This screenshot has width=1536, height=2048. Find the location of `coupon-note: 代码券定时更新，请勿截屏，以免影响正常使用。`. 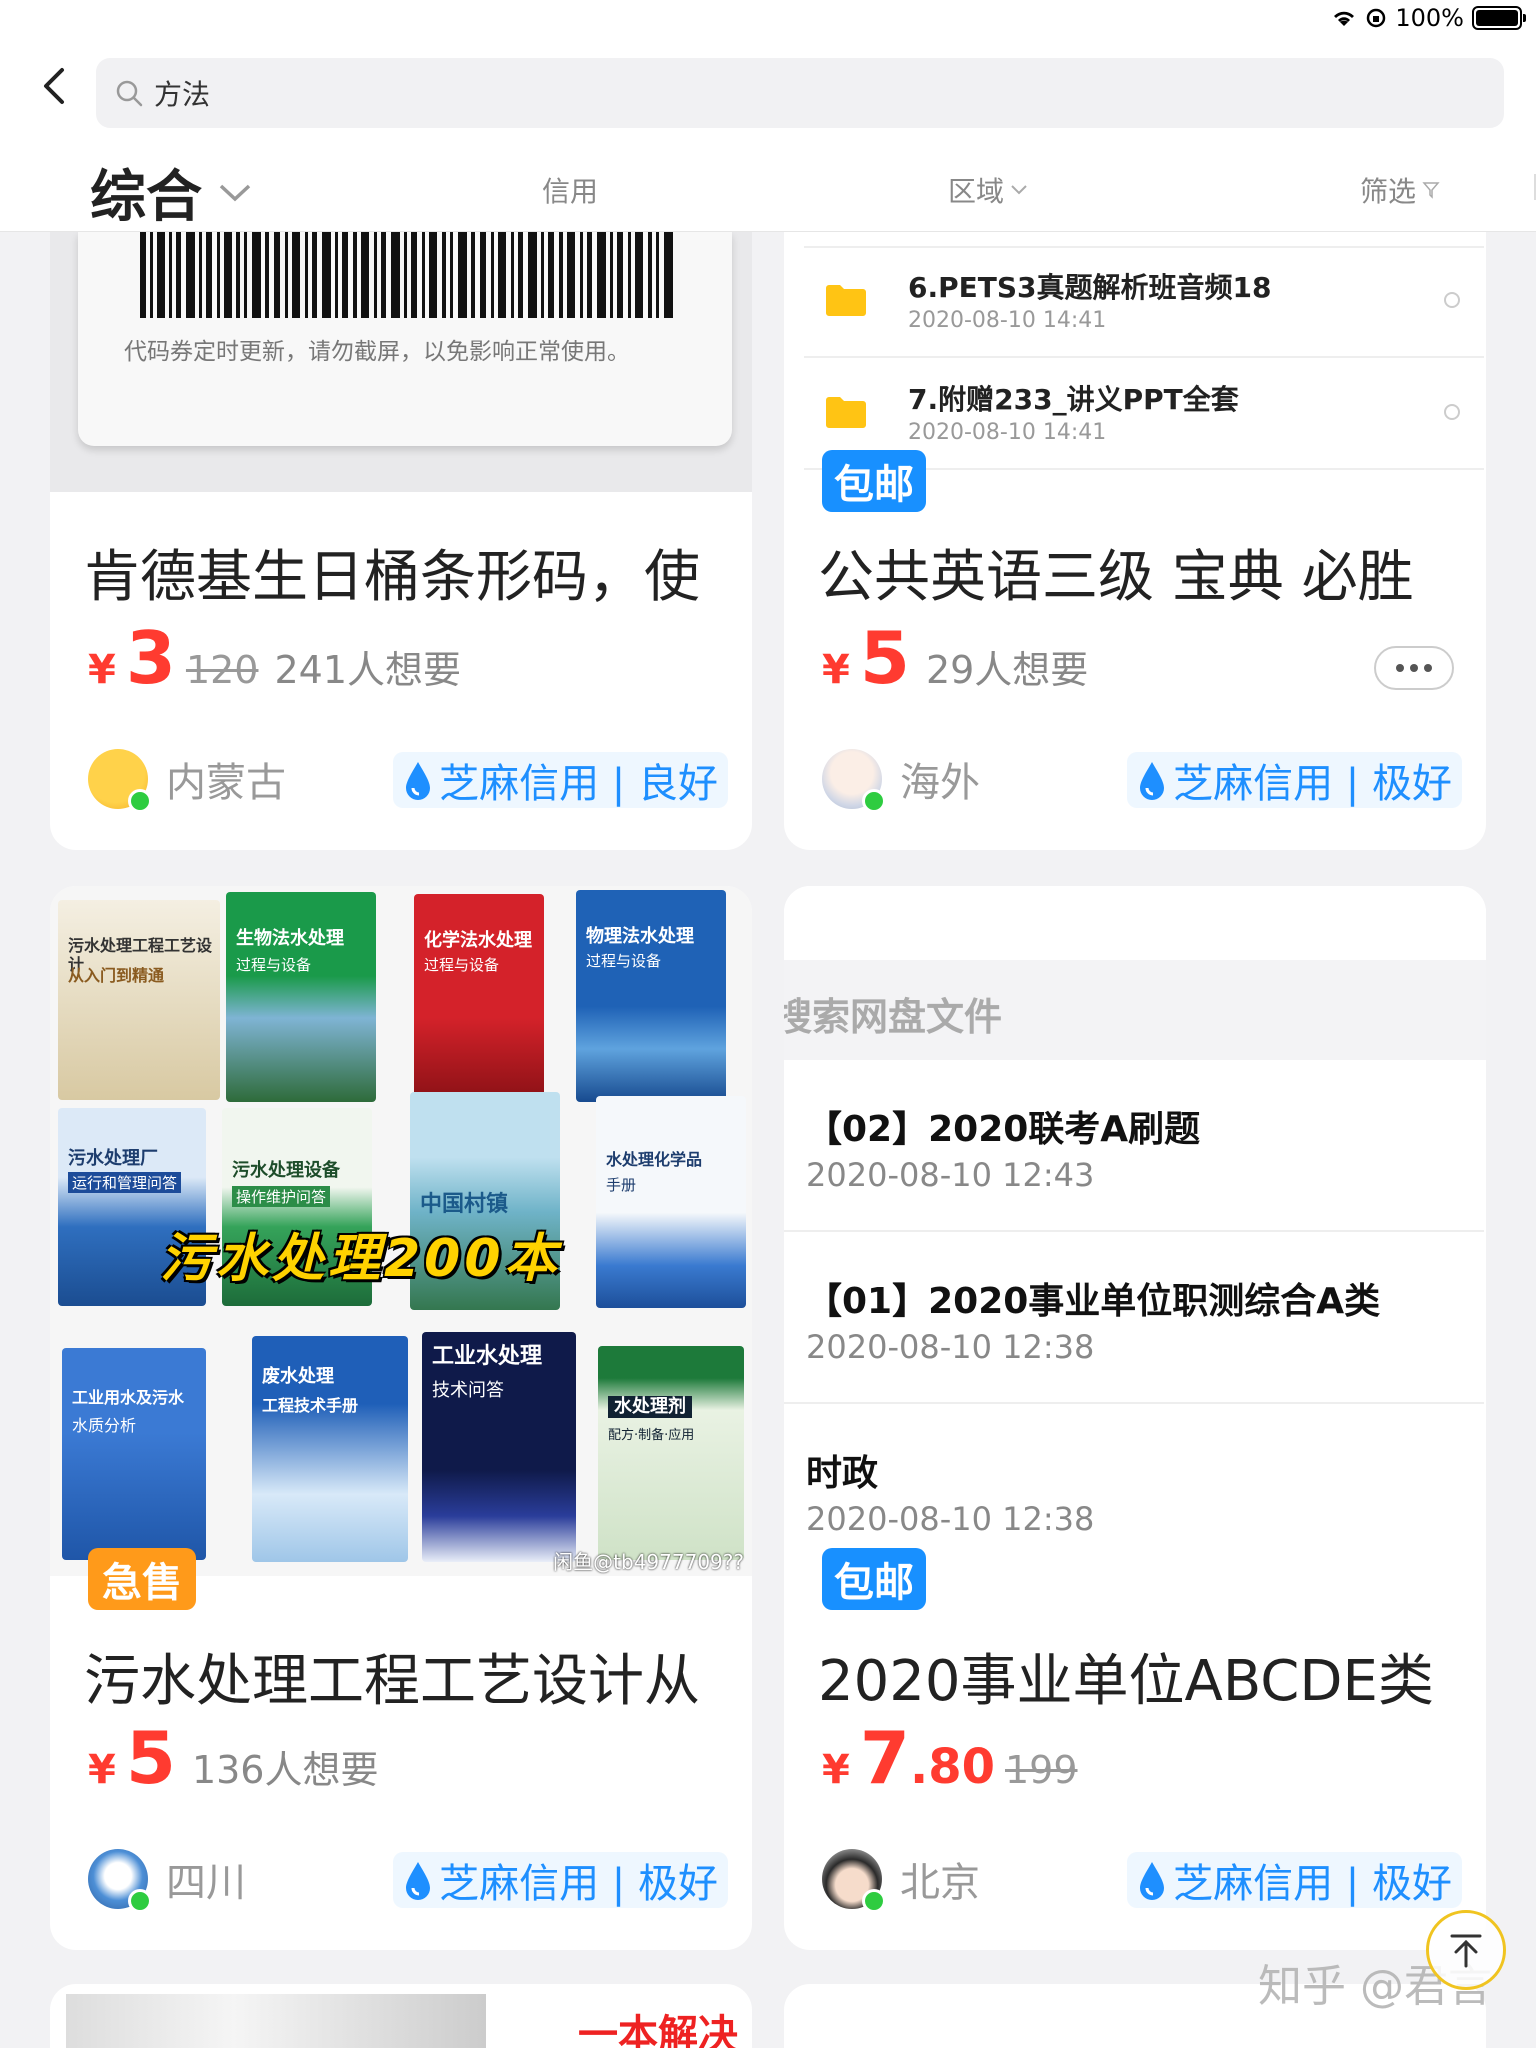

coupon-note: 代码券定时更新，请勿截屏，以免影响正常使用。 is located at coordinates (377, 352).